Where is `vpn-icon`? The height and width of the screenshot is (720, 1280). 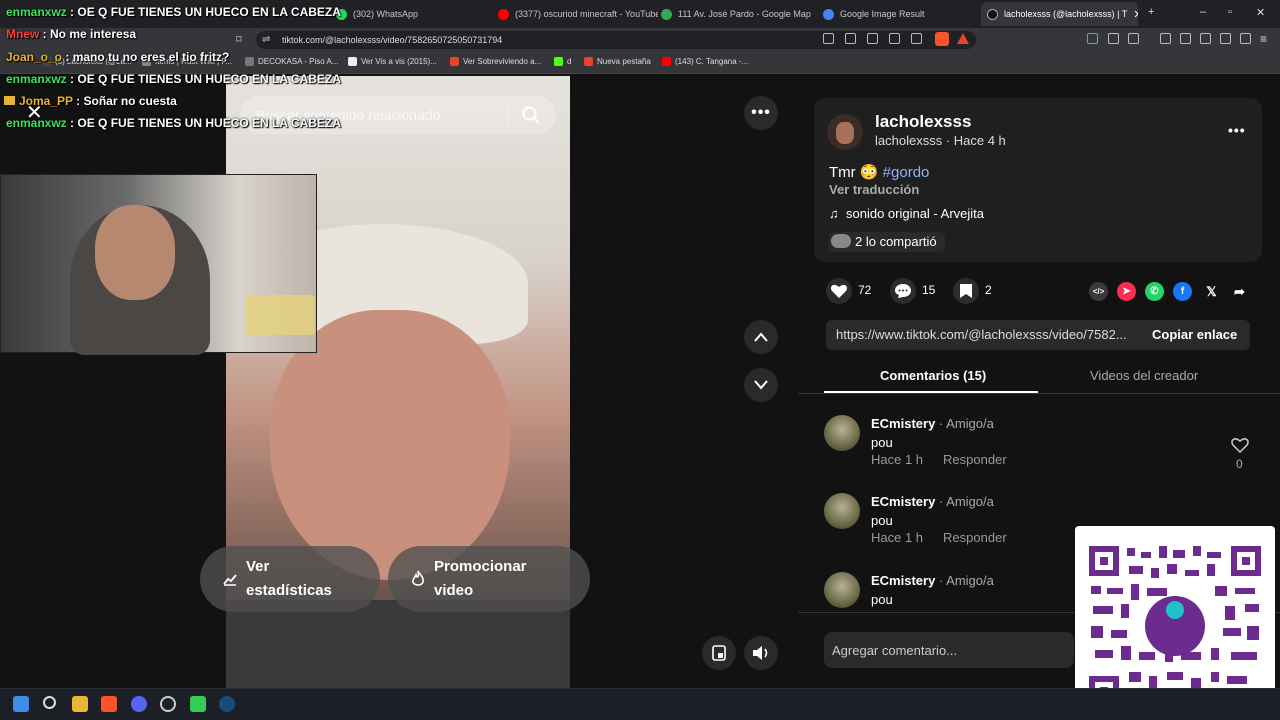 vpn-icon is located at coordinates (1245, 38).